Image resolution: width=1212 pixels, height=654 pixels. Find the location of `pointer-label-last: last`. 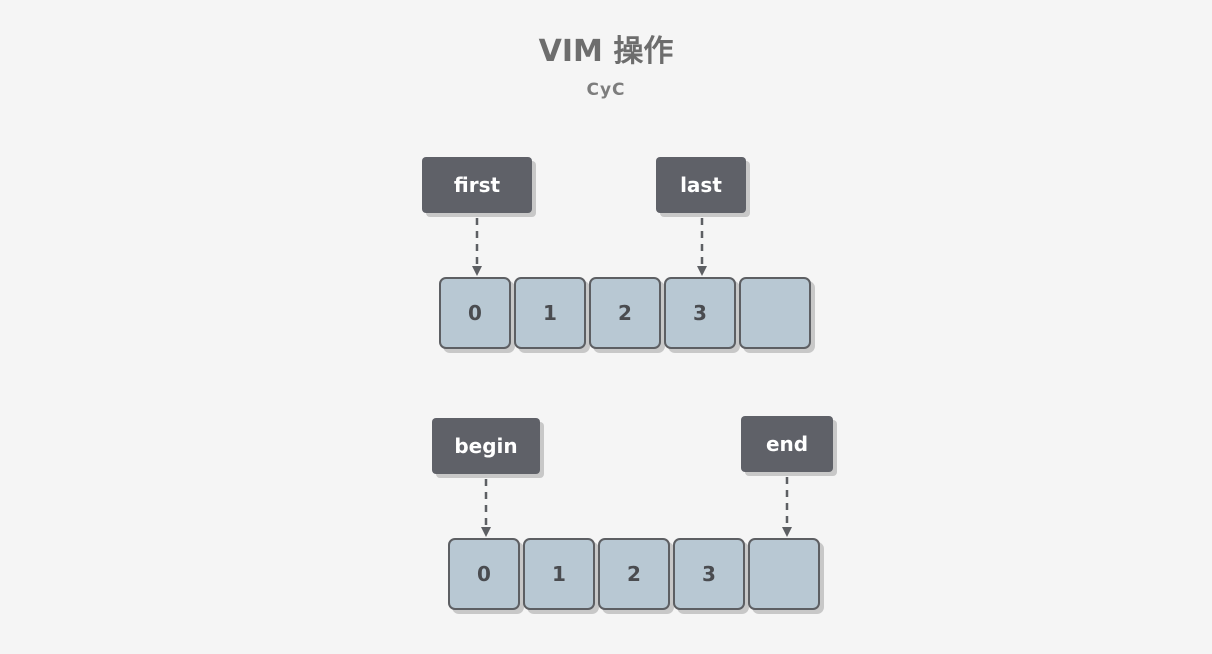

pointer-label-last: last is located at coordinates (701, 185).